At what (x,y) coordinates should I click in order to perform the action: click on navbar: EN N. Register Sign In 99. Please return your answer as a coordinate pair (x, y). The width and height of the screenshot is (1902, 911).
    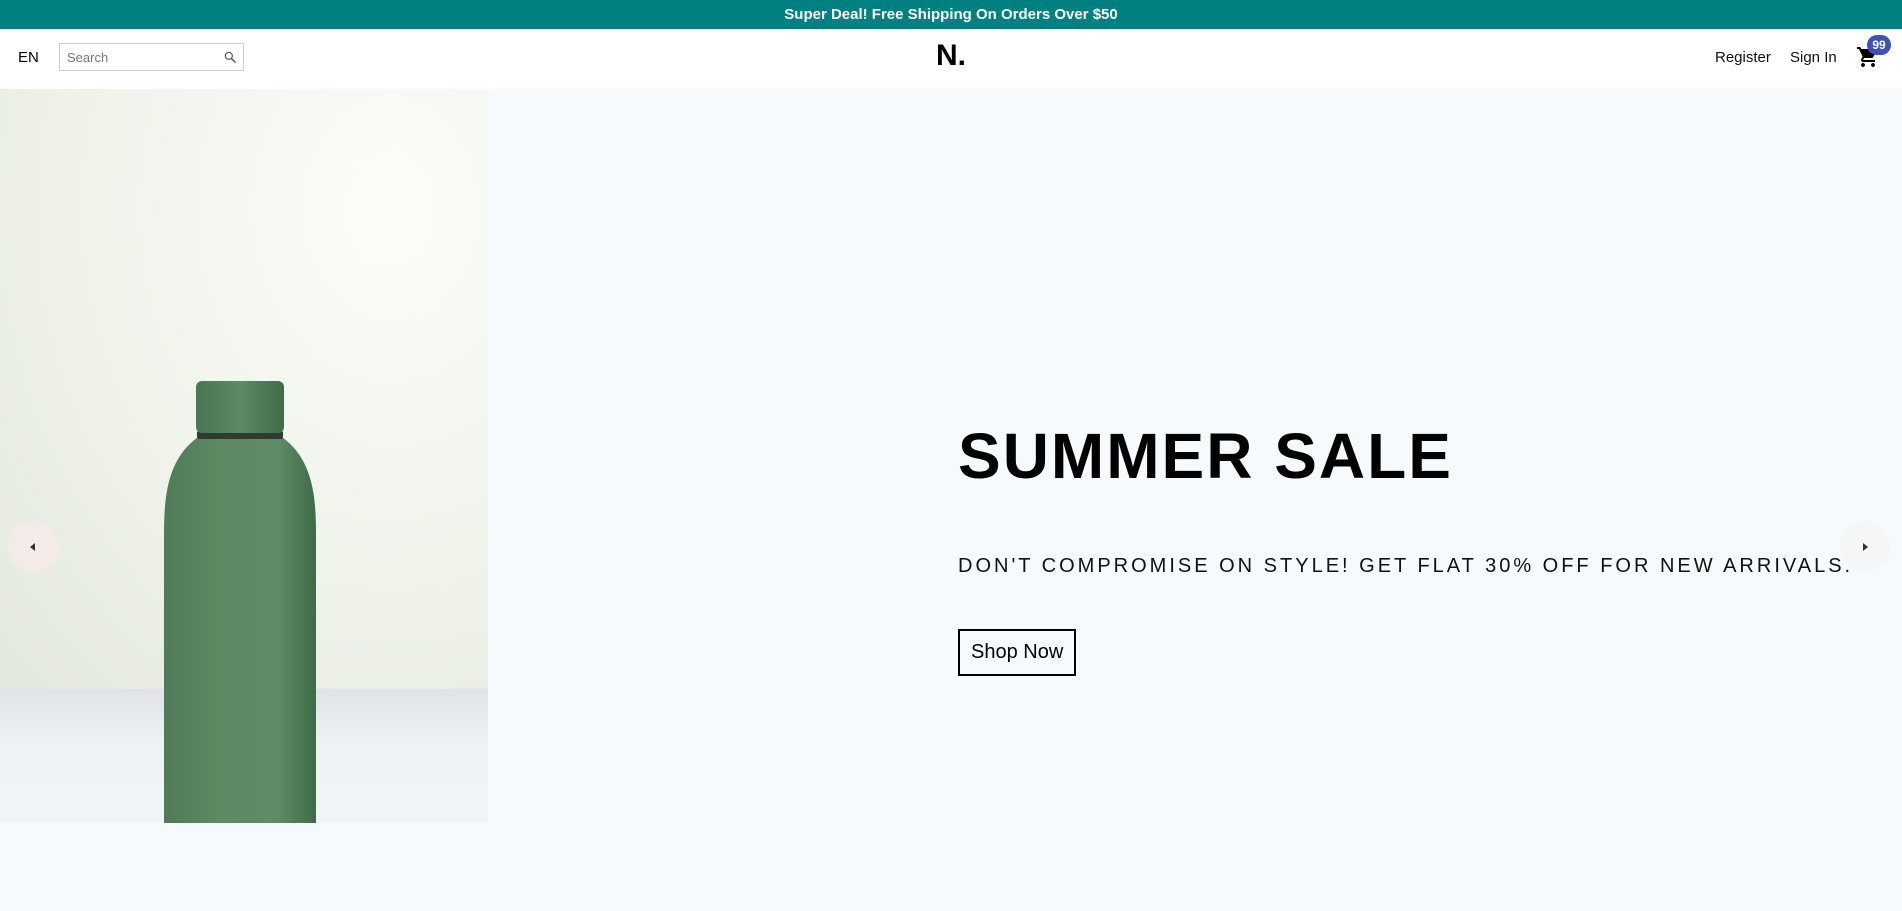
    Looking at the image, I should click on (951, 59).